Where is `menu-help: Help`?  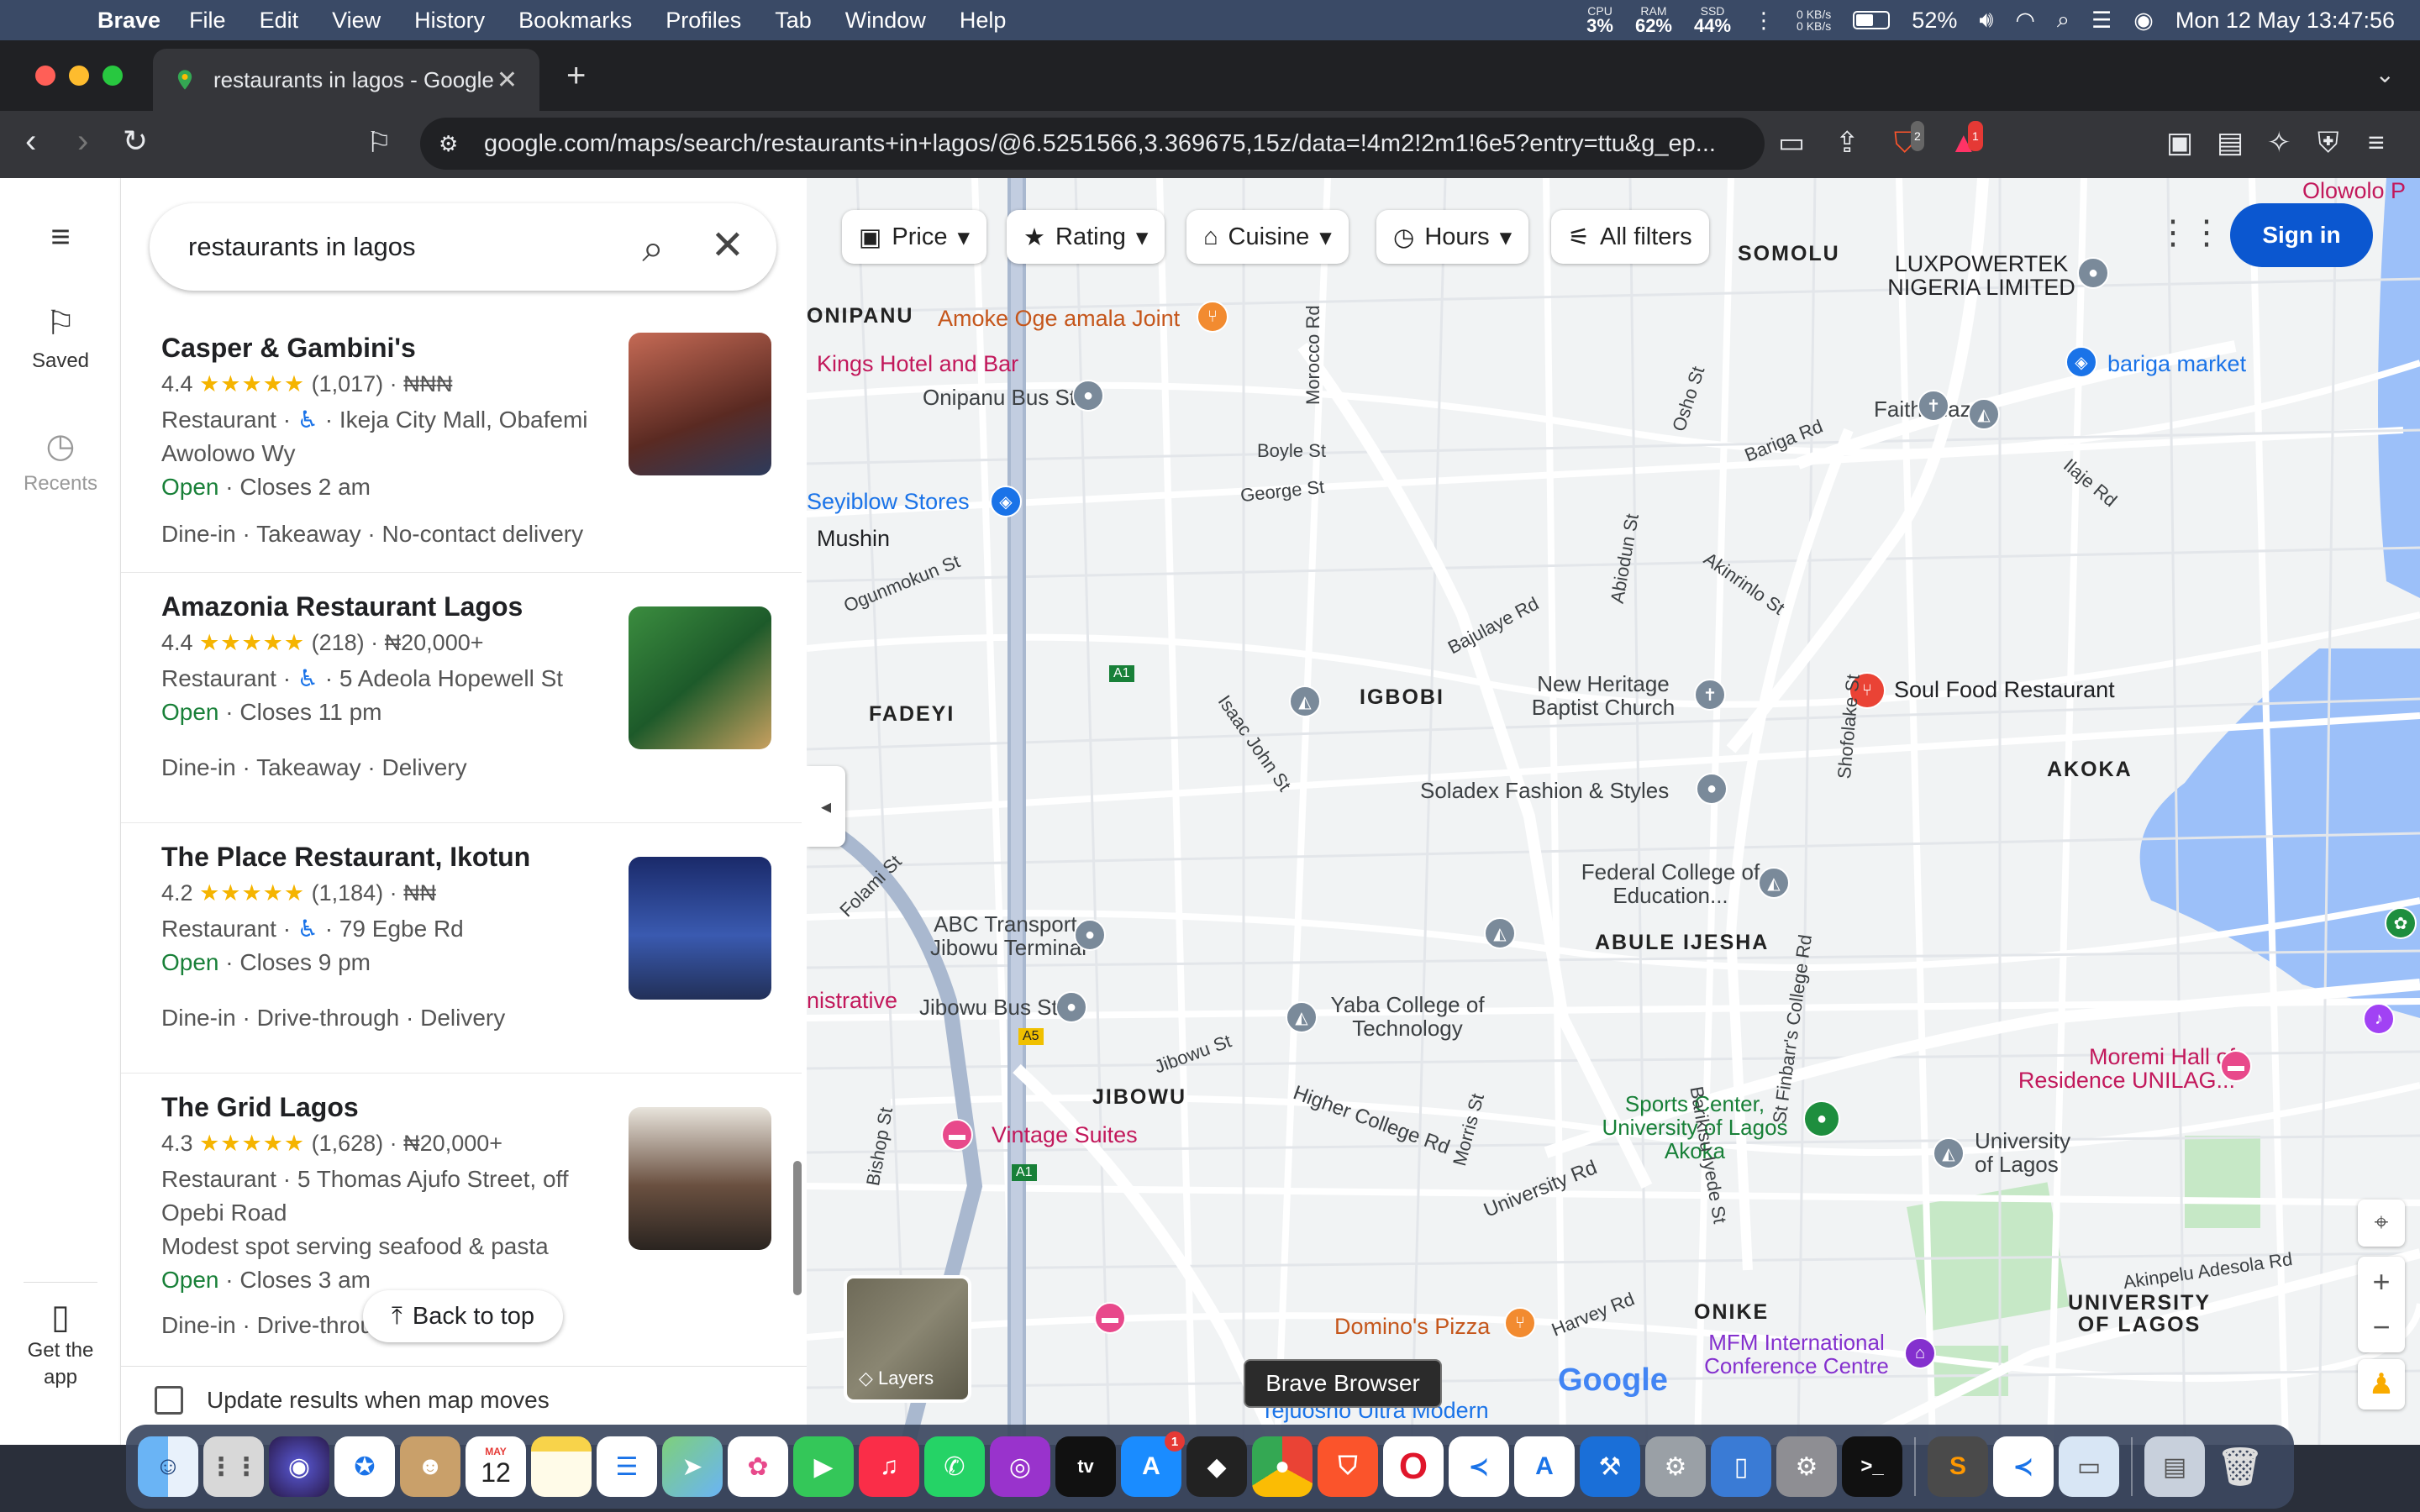
menu-help: Help is located at coordinates (984, 21).